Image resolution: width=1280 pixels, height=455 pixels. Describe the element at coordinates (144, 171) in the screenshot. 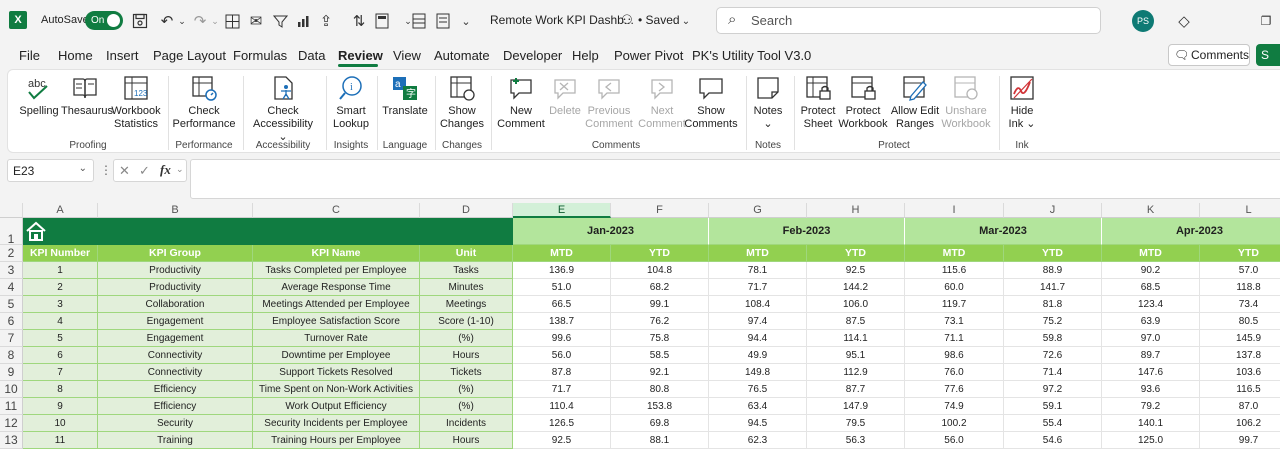

I see `enter-icon: ✓` at that location.